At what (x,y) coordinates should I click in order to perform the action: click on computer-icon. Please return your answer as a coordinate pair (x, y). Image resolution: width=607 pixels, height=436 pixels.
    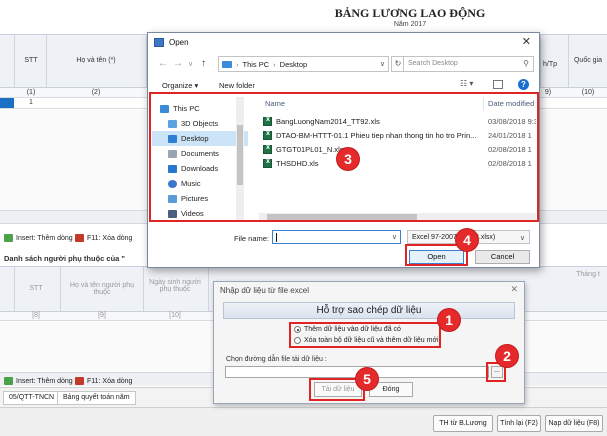
    Looking at the image, I should click on (227, 64).